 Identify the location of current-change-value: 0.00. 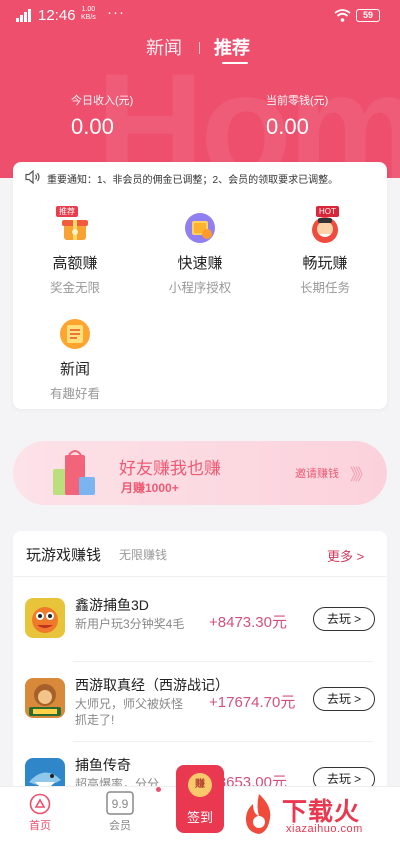
(287, 126).